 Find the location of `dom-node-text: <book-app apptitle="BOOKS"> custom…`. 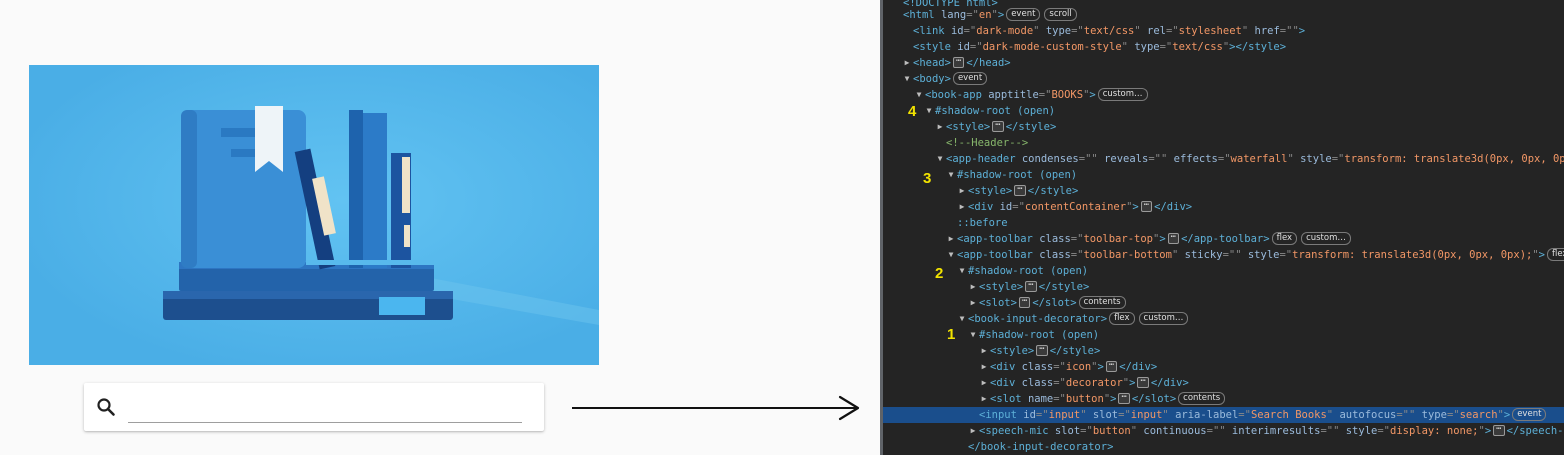

dom-node-text: <book-app apptitle="BOOKS"> custom… is located at coordinates (1037, 95).